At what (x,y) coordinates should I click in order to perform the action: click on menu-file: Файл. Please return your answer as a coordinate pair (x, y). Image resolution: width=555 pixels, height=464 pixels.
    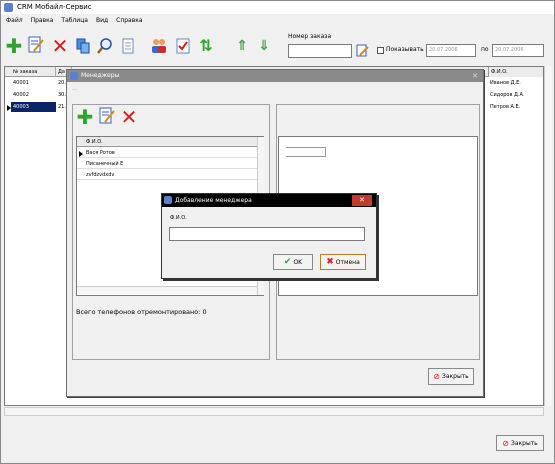
    Looking at the image, I should click on (14, 20).